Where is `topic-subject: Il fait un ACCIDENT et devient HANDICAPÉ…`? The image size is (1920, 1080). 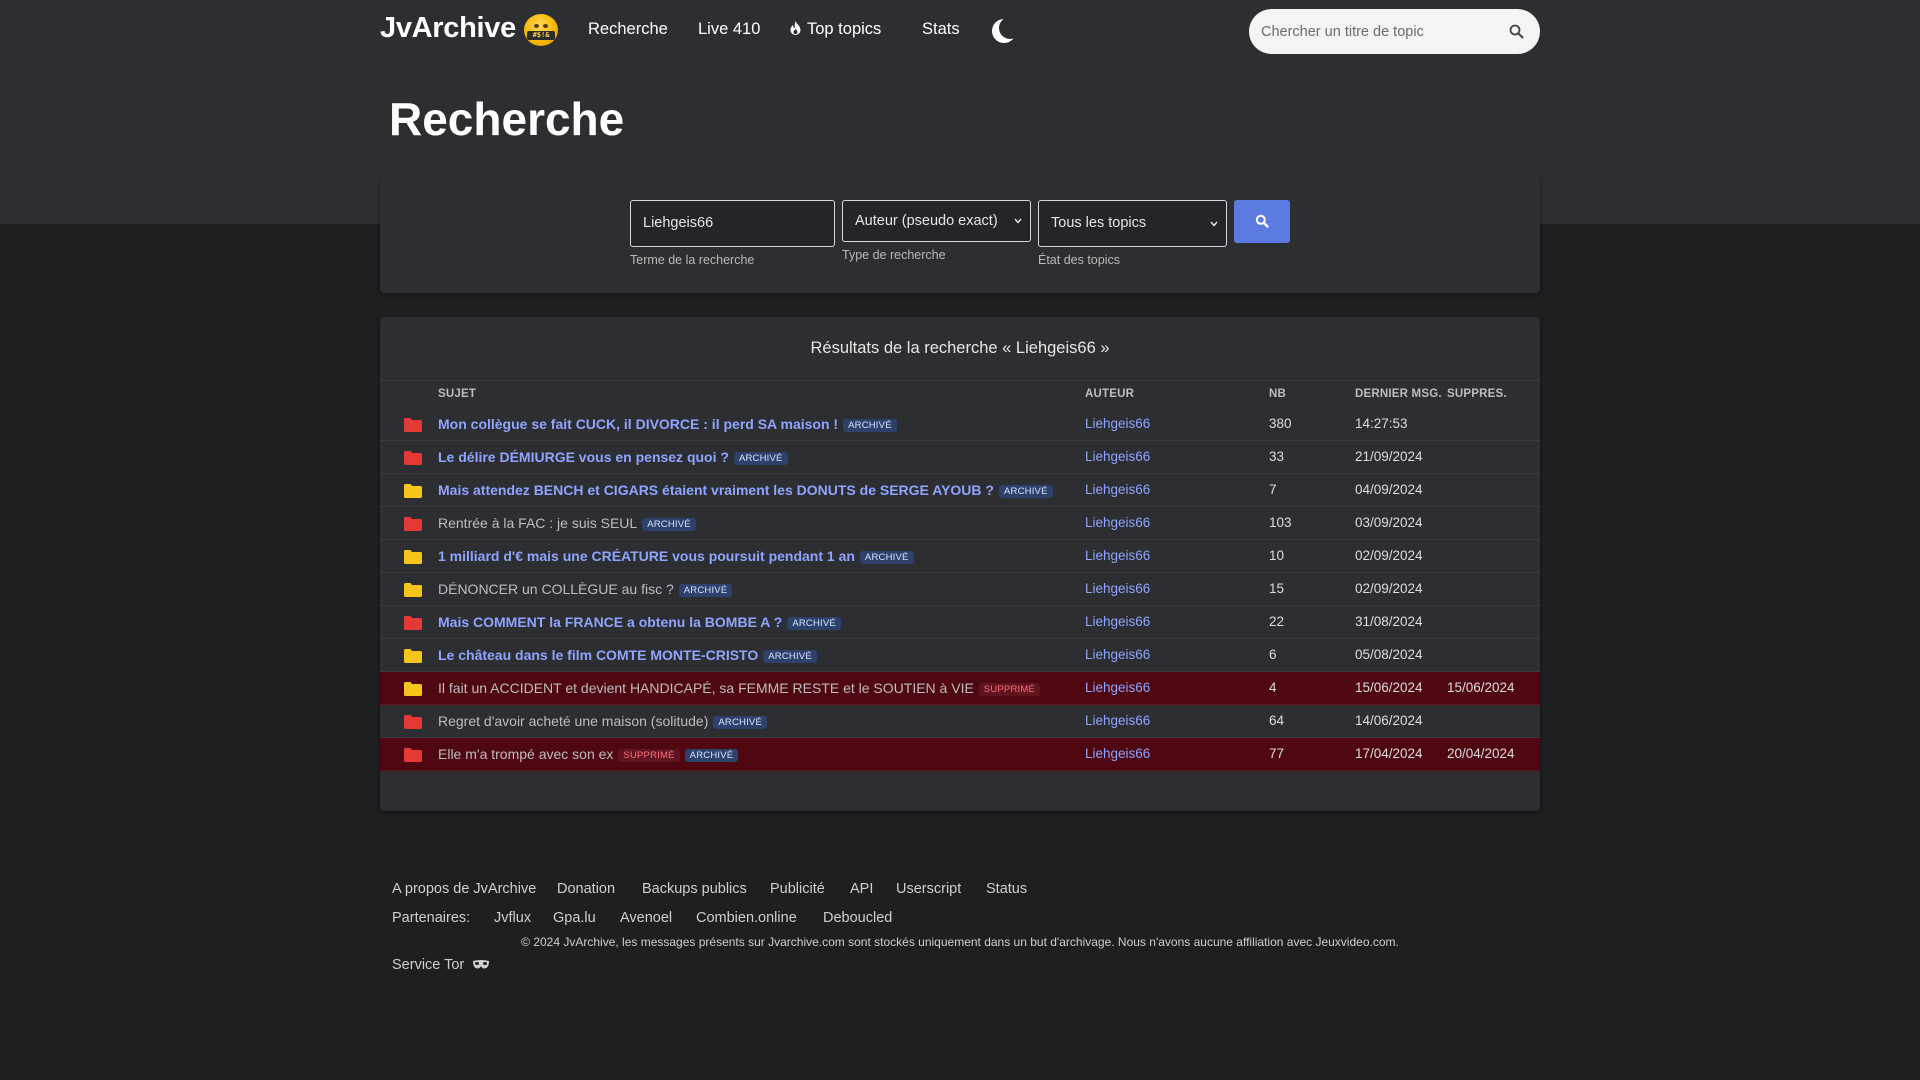
topic-subject: Il fait un ACCIDENT et devient HANDICAPÉ… is located at coordinates (739, 688).